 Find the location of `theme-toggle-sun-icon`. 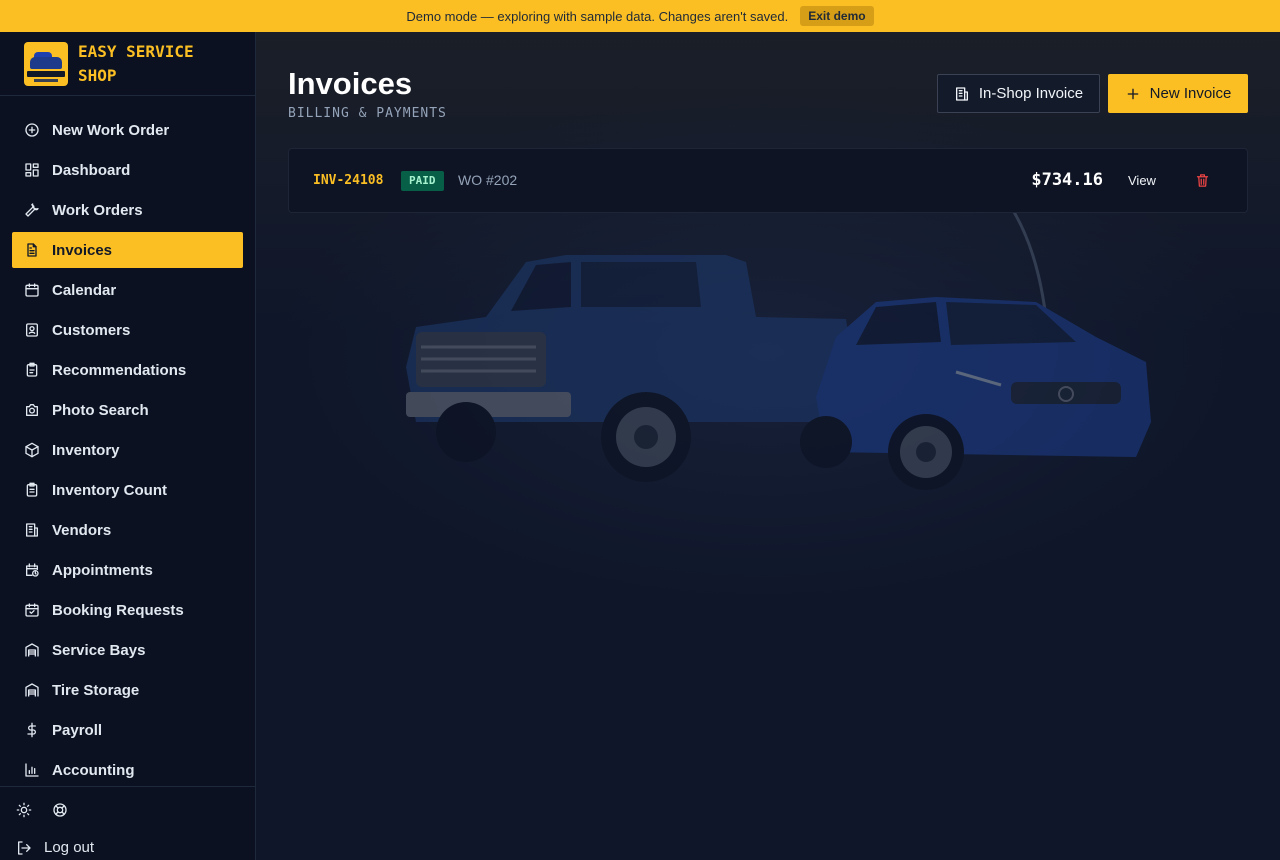

theme-toggle-sun-icon is located at coordinates (24, 812).